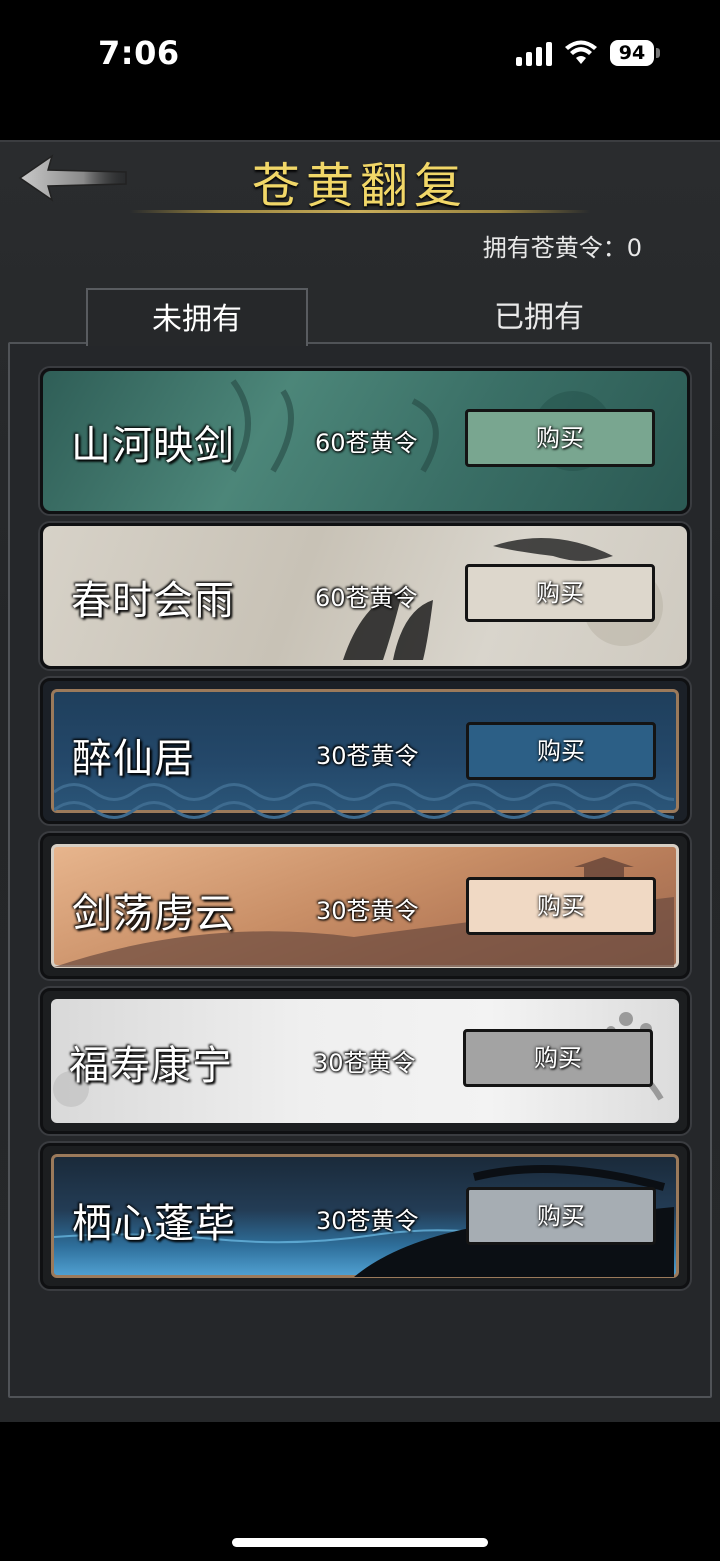 The width and height of the screenshot is (720, 1561). I want to click on item-name: 栖心蓬荜, so click(154, 1224).